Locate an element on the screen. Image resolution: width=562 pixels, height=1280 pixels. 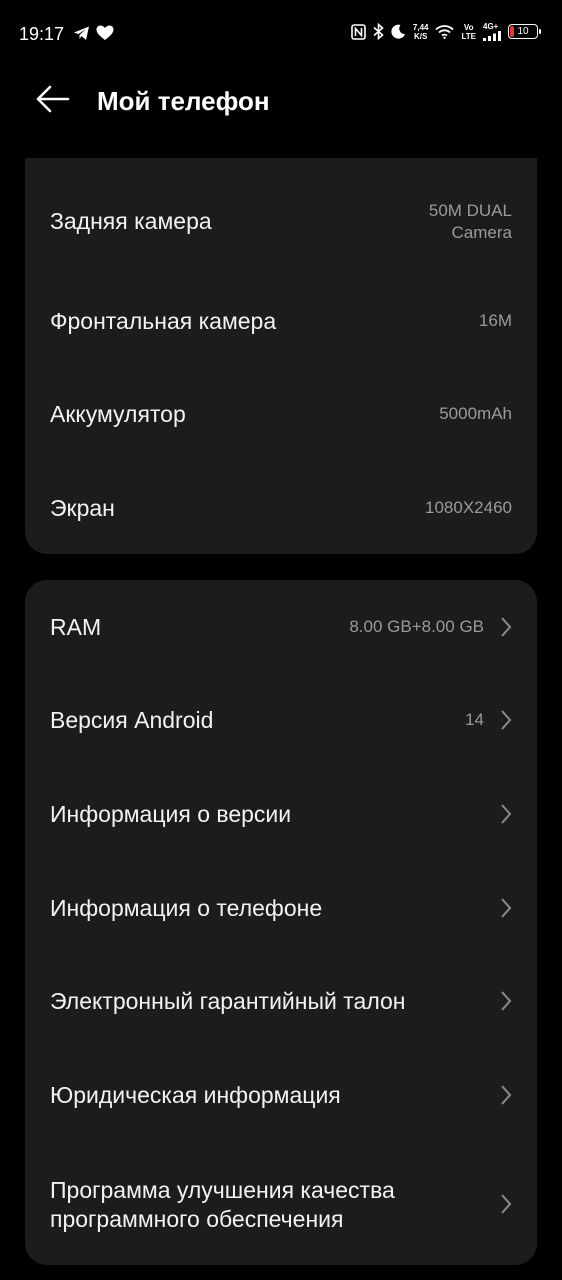
heart-icon is located at coordinates (105, 32).